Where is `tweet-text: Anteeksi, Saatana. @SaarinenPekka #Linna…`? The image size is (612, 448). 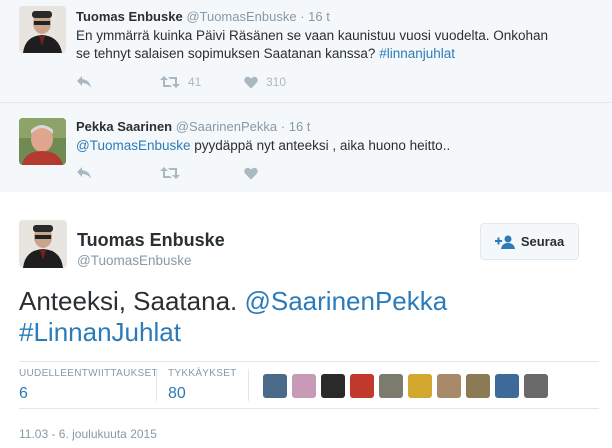
tweet-text: Anteeksi, Saatana. @SaarinenPekka #Linna… is located at coordinates (309, 317).